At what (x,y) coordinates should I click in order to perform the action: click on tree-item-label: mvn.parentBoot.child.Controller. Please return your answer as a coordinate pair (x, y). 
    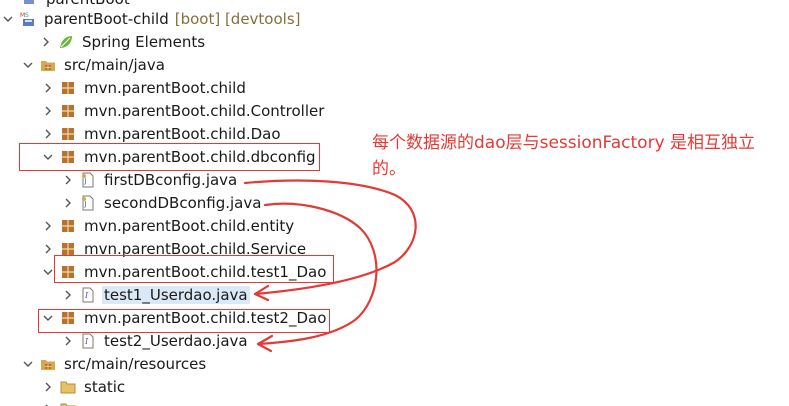
    Looking at the image, I should click on (204, 111).